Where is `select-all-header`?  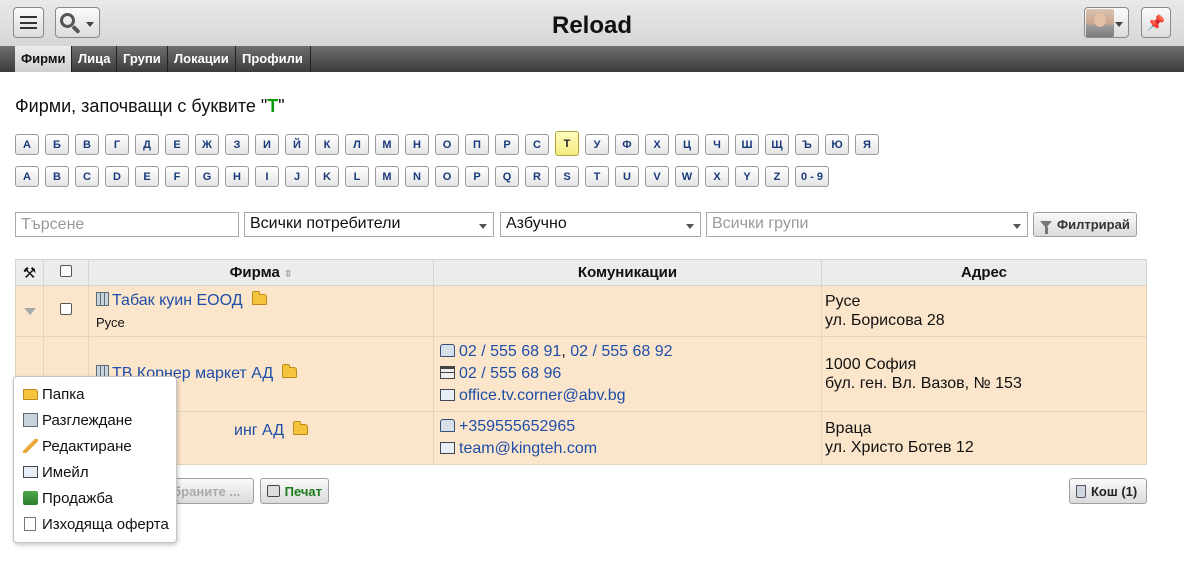
select-all-header is located at coordinates (66, 272).